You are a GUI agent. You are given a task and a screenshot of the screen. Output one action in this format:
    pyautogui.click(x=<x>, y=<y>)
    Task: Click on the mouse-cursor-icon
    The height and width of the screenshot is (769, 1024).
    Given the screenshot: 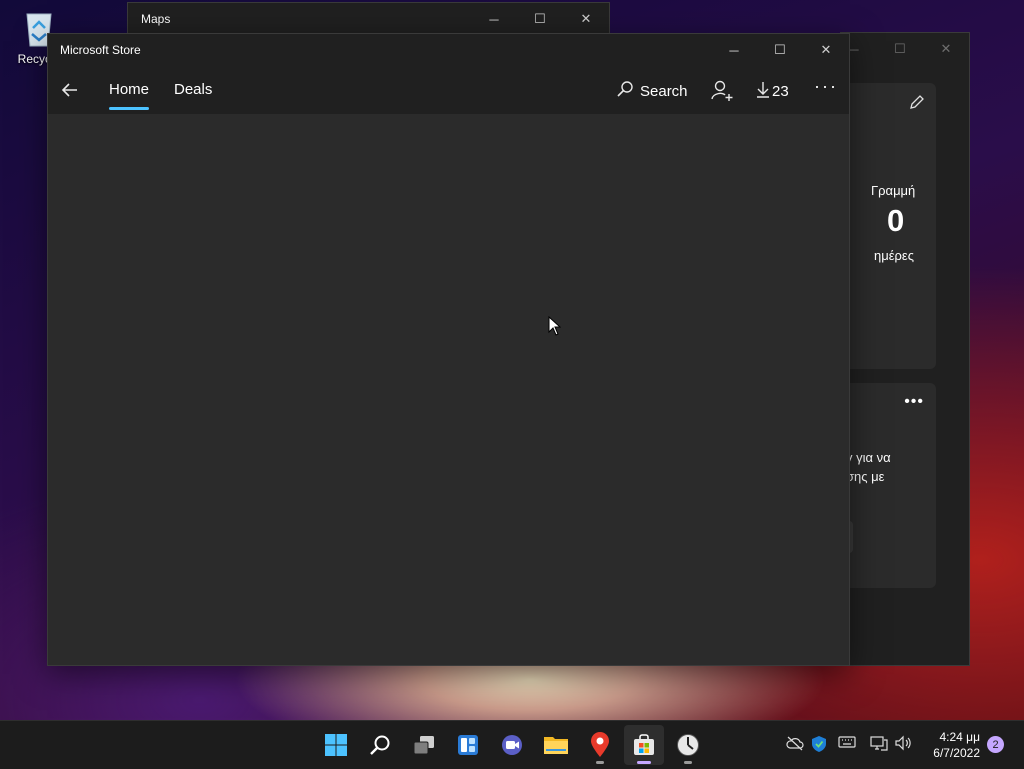 What is the action you would take?
    pyautogui.click(x=555, y=328)
    